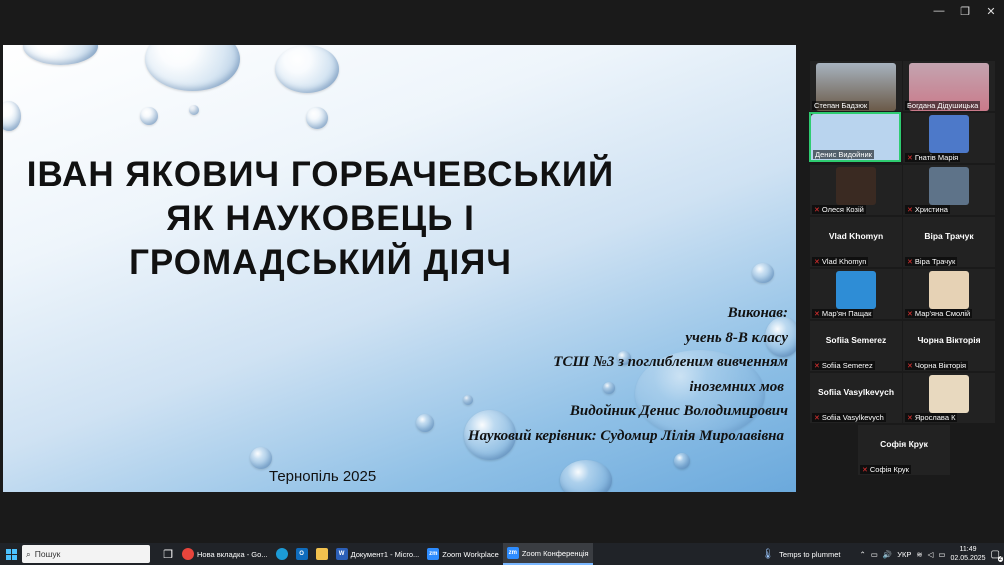  What do you see at coordinates (874, 554) in the screenshot?
I see `network-icon: ▭` at bounding box center [874, 554].